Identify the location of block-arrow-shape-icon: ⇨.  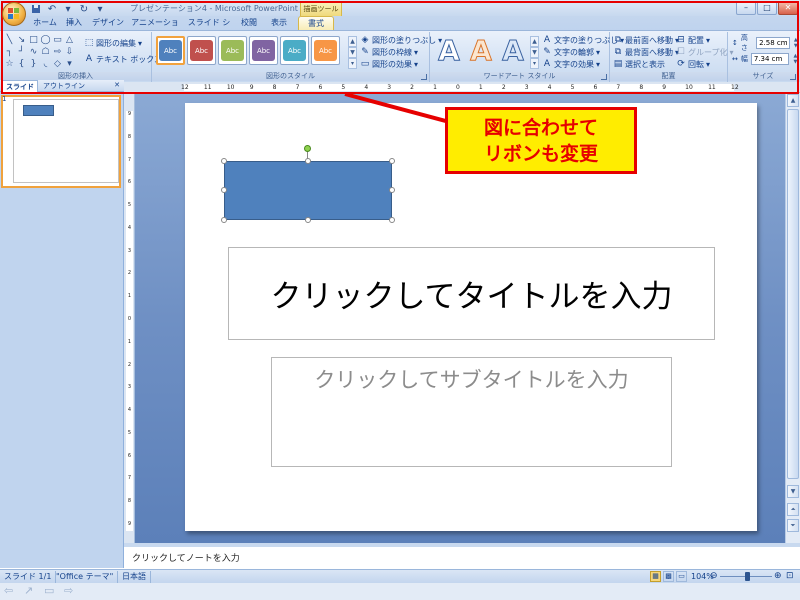
(57, 52).